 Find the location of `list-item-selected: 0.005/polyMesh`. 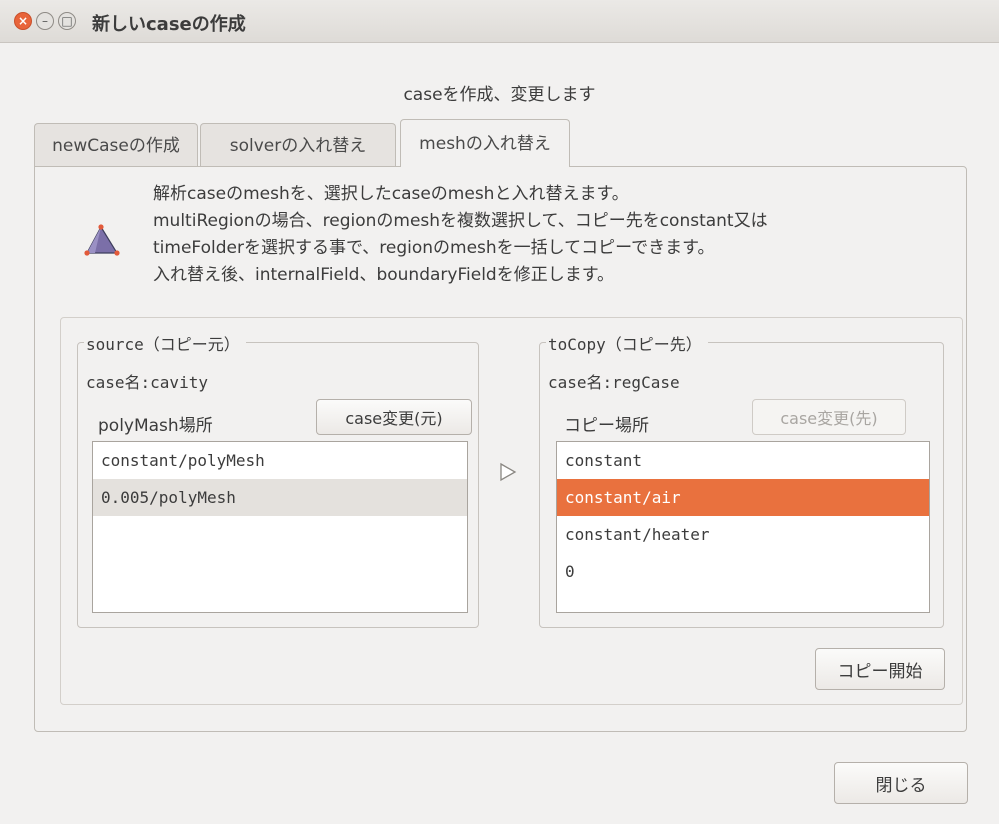

list-item-selected: 0.005/polyMesh is located at coordinates (280, 497).